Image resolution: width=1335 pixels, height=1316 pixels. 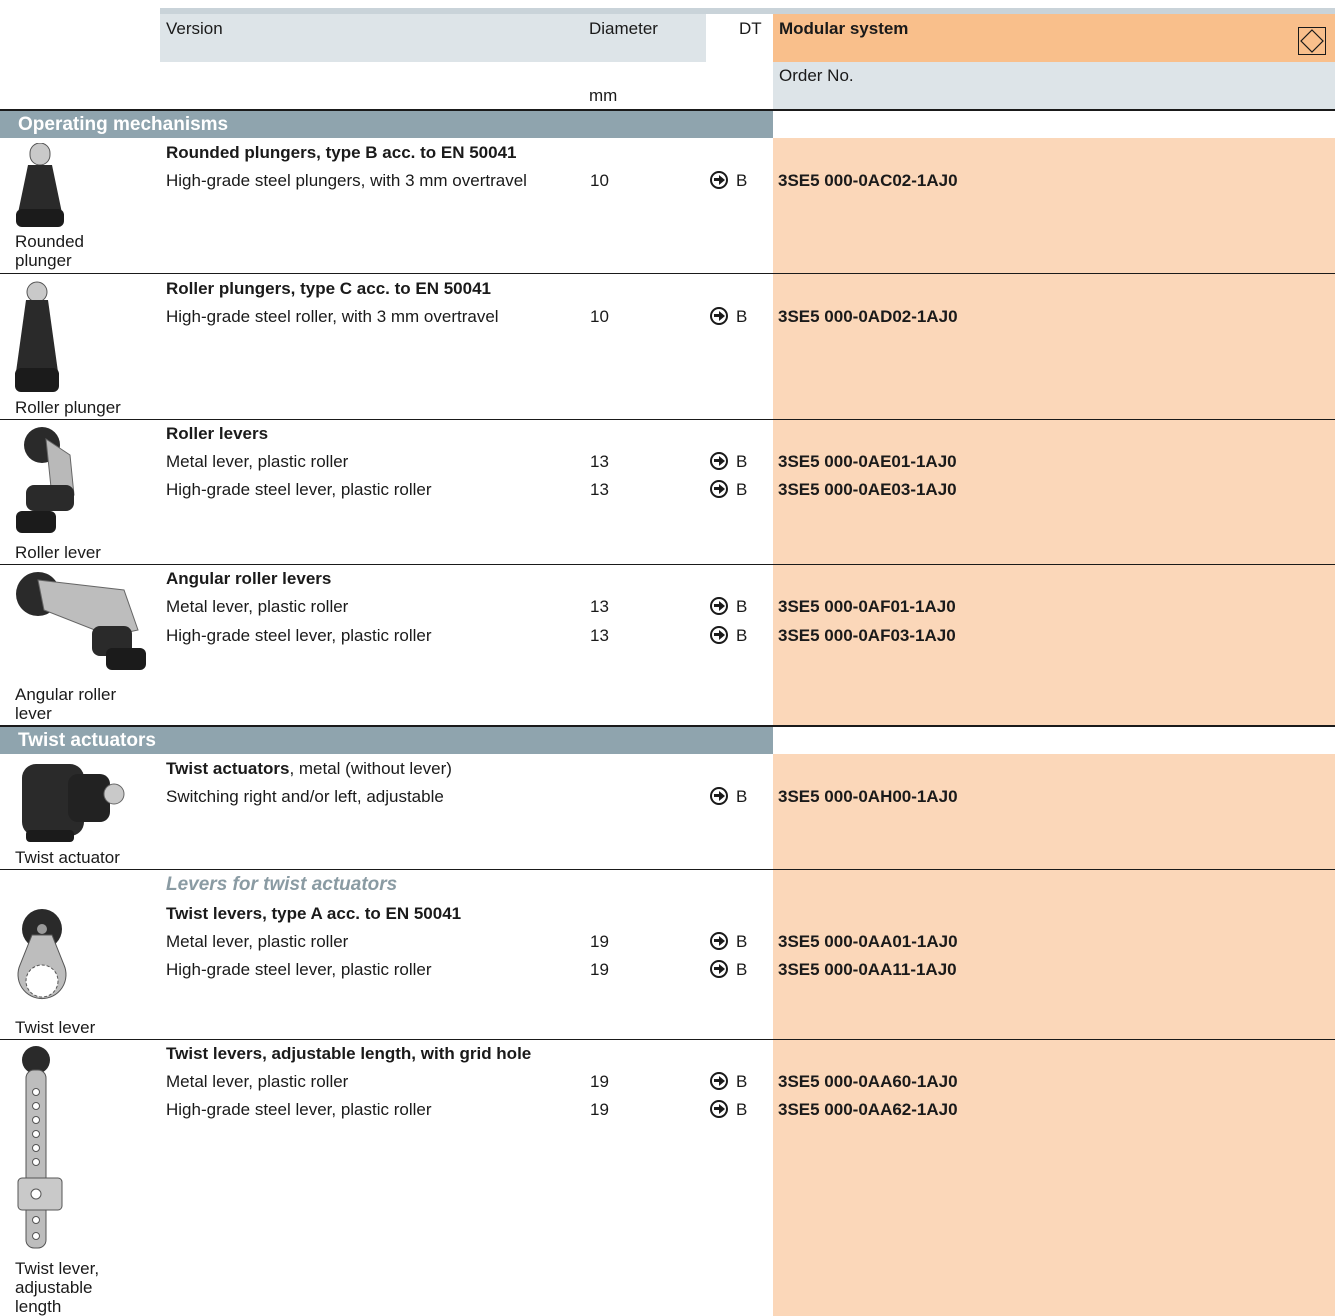 I want to click on order-number: 3SE5 000-0AA11-1AJ0, so click(x=867, y=969).